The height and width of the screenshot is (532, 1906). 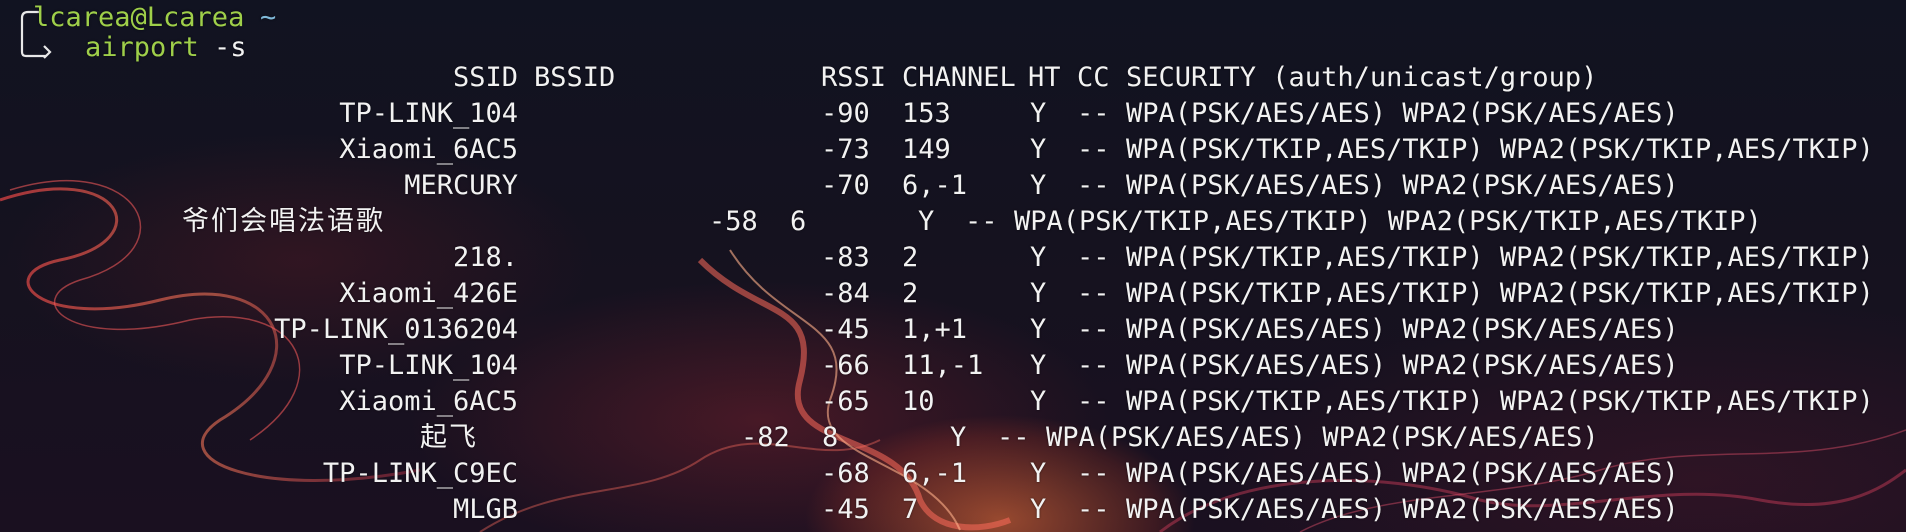 I want to click on ssid-cell: MLGB, so click(x=485, y=509).